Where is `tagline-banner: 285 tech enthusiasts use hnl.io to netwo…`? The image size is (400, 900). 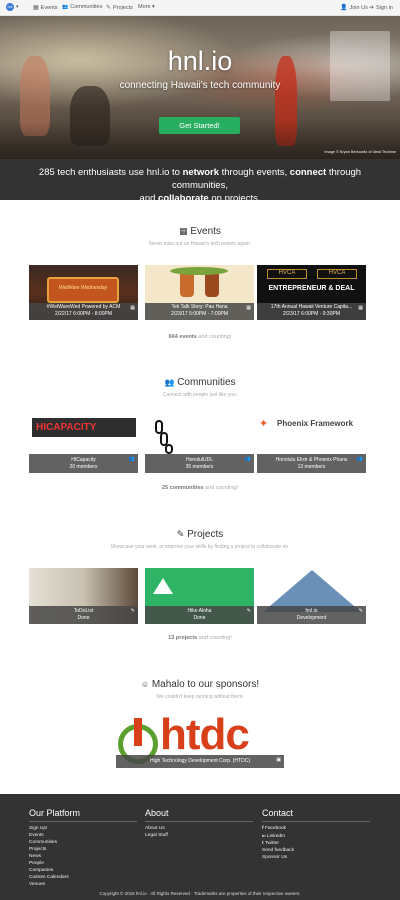 tagline-banner: 285 tech enthusiasts use hnl.io to netwo… is located at coordinates (200, 181).